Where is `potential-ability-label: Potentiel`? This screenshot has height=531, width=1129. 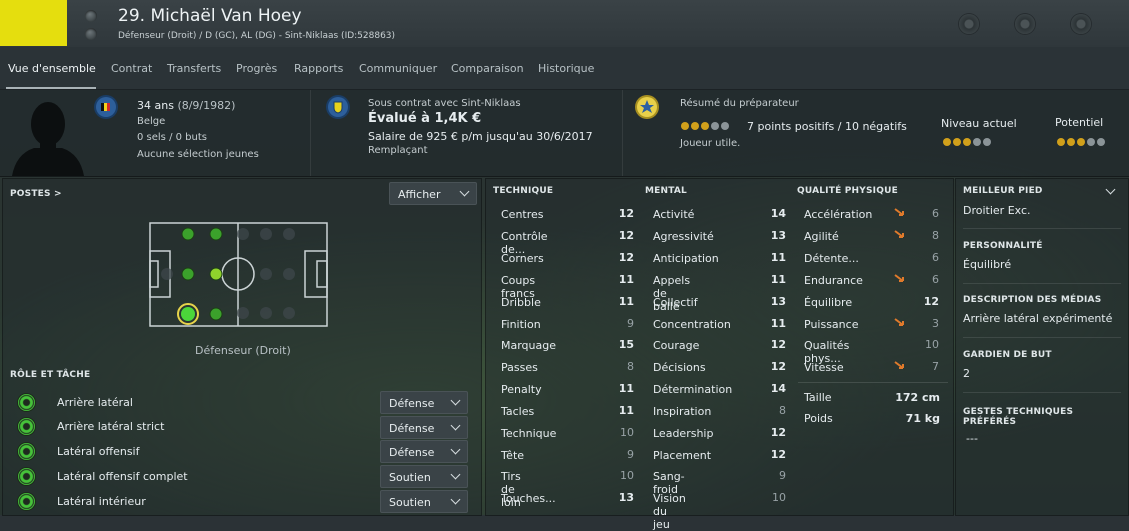 potential-ability-label: Potentiel is located at coordinates (1079, 122).